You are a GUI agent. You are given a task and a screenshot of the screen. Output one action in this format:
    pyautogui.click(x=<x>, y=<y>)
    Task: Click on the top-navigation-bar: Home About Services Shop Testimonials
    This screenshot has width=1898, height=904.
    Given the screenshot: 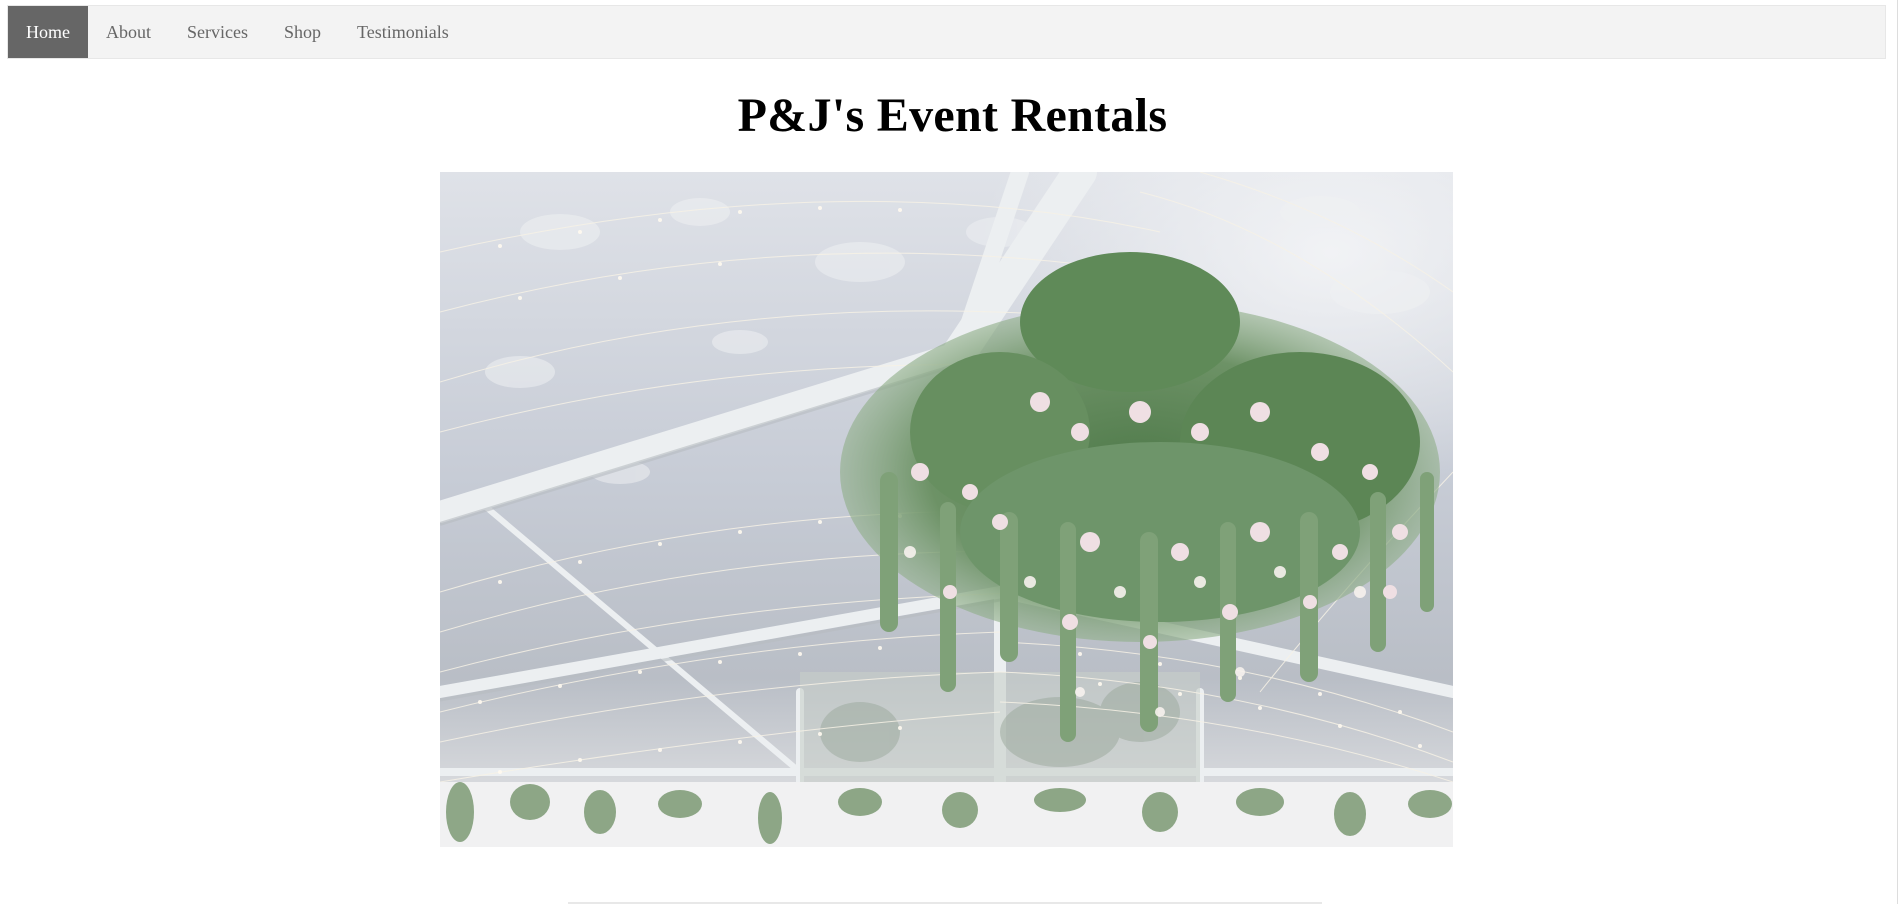 What is the action you would take?
    pyautogui.click(x=946, y=32)
    